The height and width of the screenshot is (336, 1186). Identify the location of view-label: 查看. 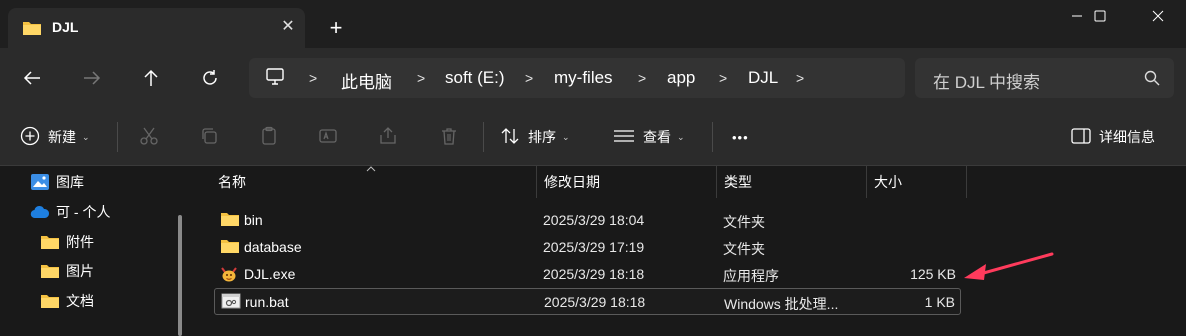
(657, 137).